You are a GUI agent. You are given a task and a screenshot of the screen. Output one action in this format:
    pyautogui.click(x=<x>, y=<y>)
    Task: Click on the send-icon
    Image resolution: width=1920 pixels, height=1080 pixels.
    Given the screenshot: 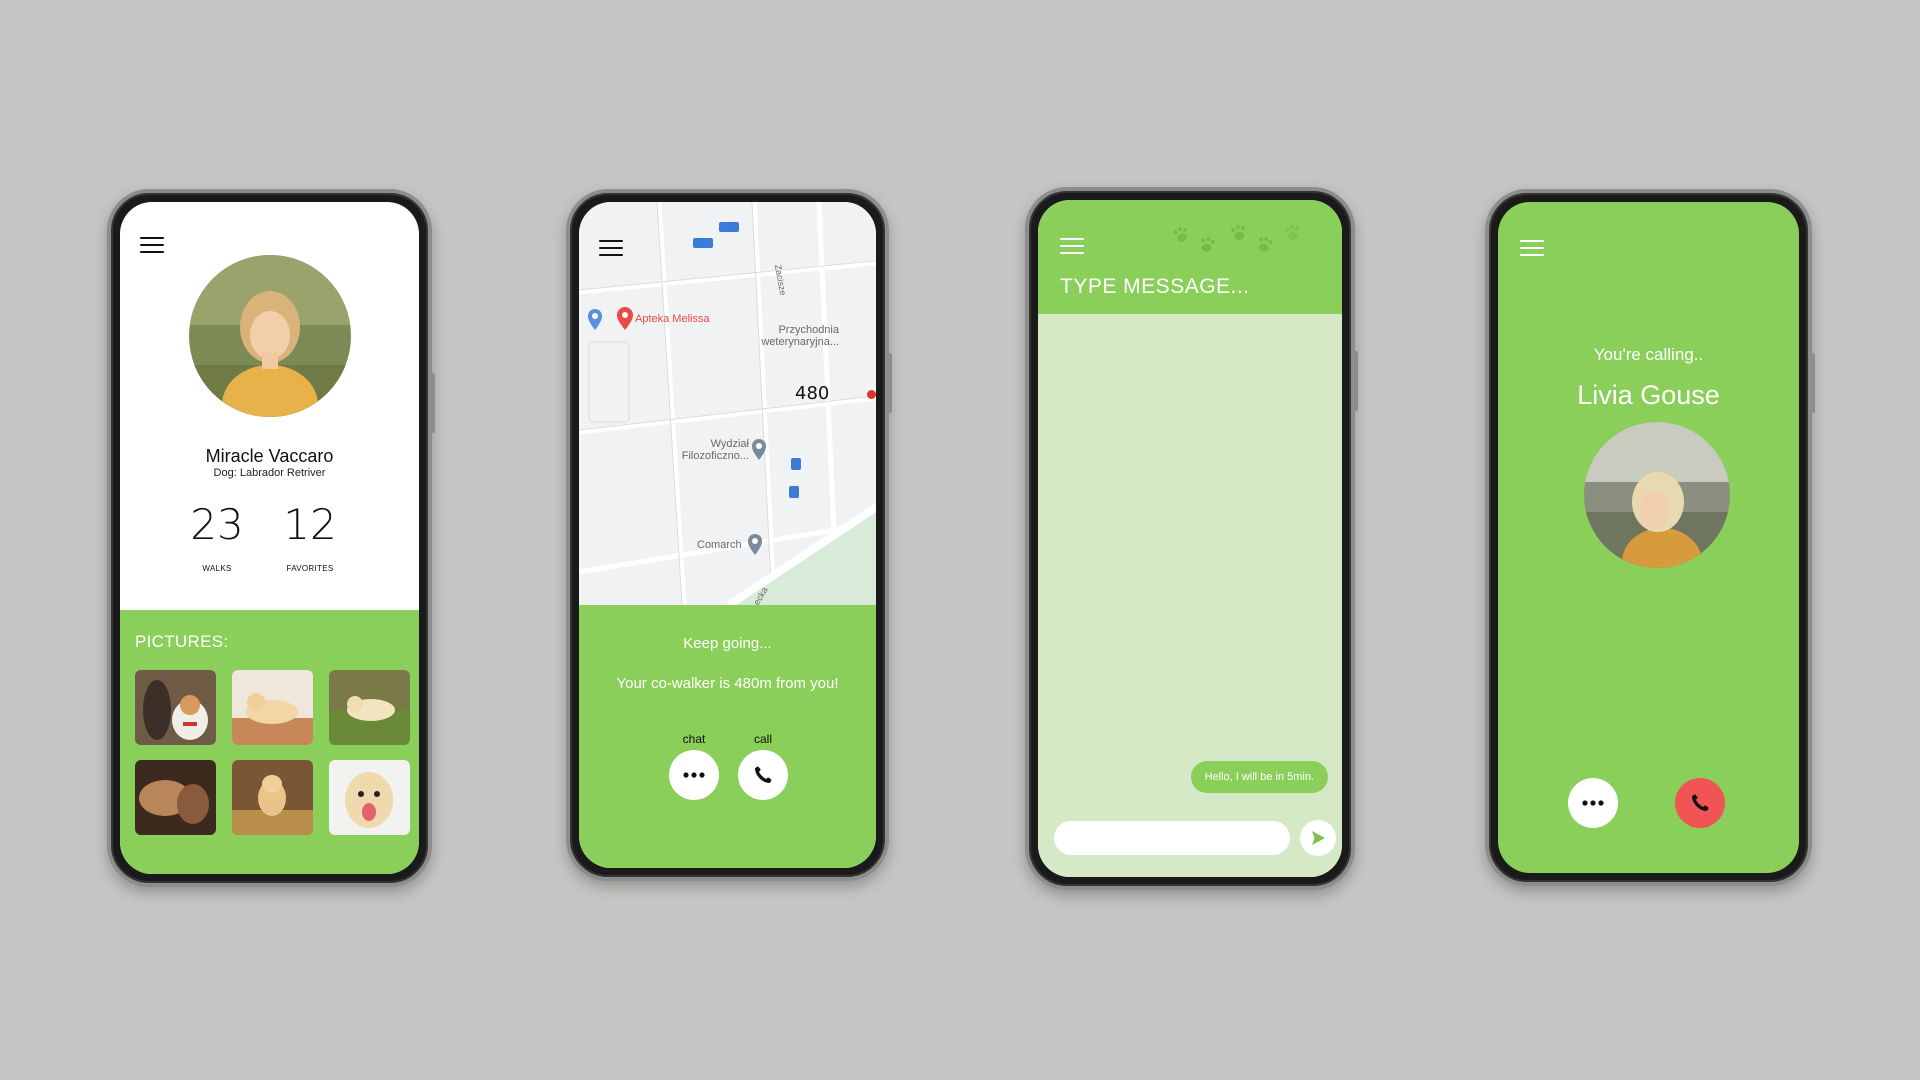 What is the action you would take?
    pyautogui.click(x=1318, y=838)
    